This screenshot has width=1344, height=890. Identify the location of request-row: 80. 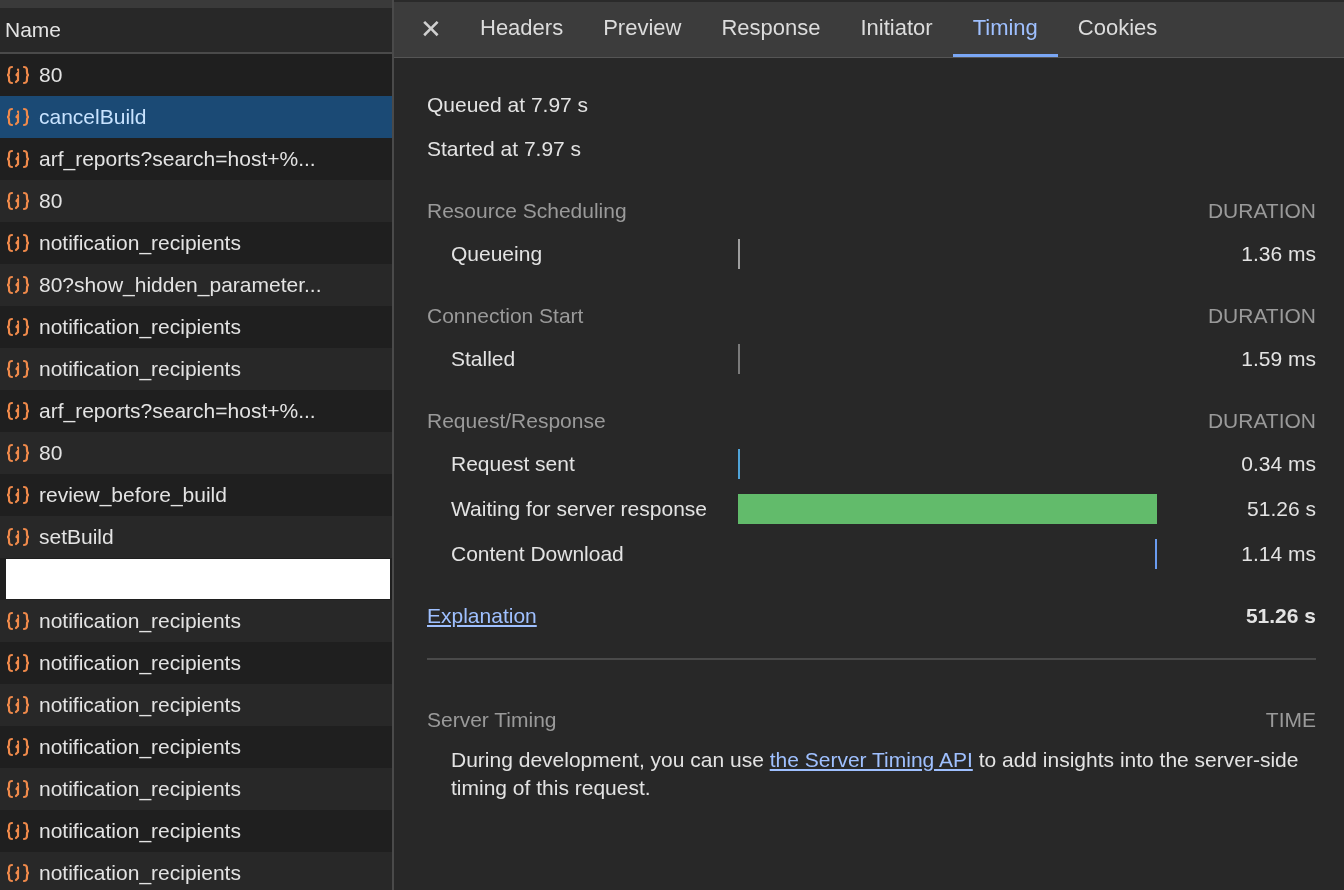
(196, 75).